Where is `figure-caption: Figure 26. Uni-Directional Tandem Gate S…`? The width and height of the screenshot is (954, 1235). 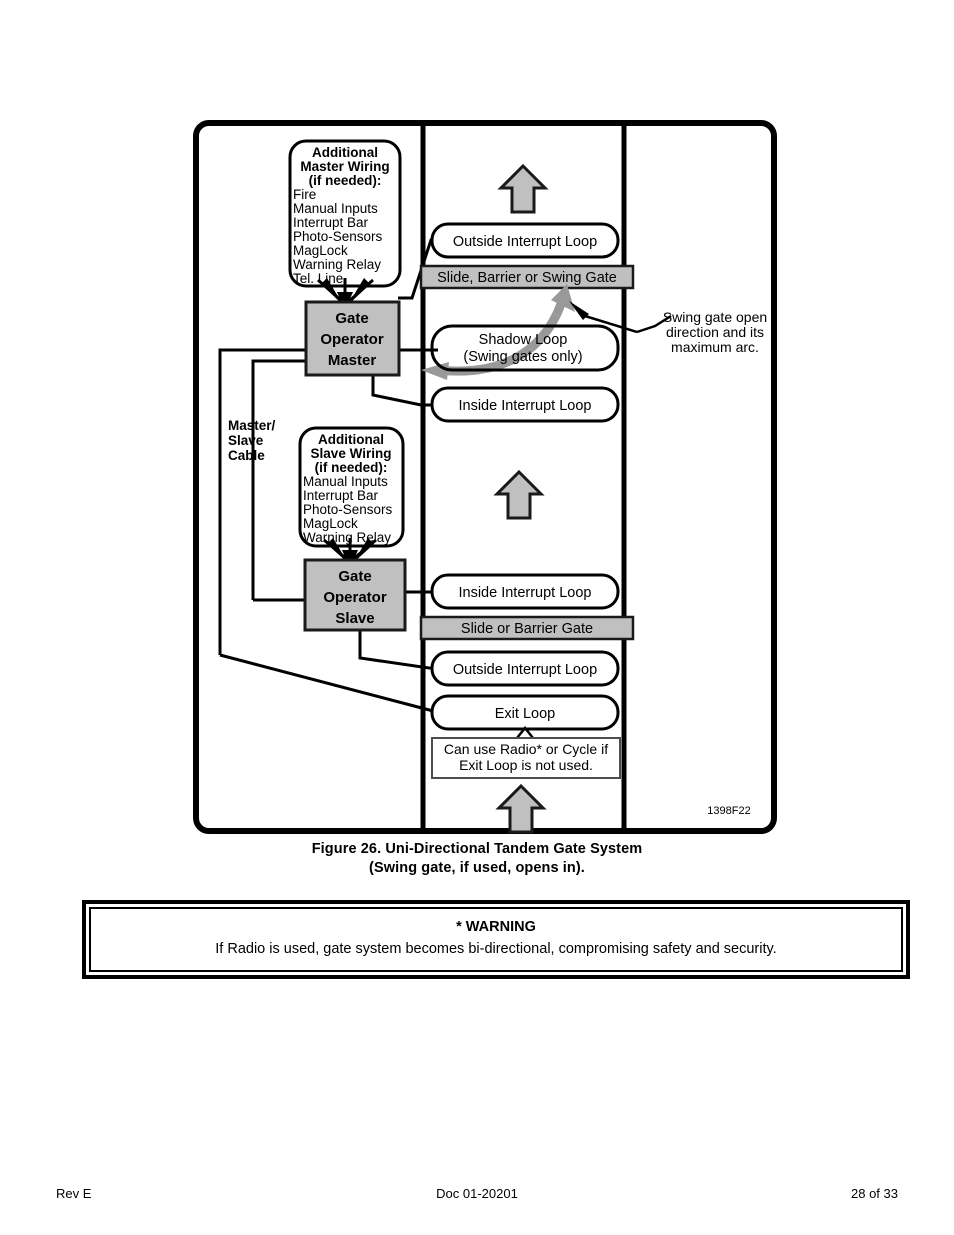 figure-caption: Figure 26. Uni-Directional Tandem Gate S… is located at coordinates (477, 859).